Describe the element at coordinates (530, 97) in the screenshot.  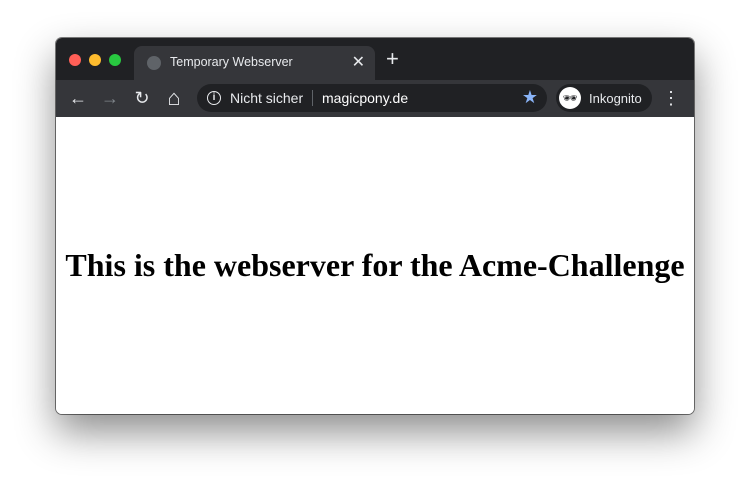
I see `bookmark-star-icon: ★` at that location.